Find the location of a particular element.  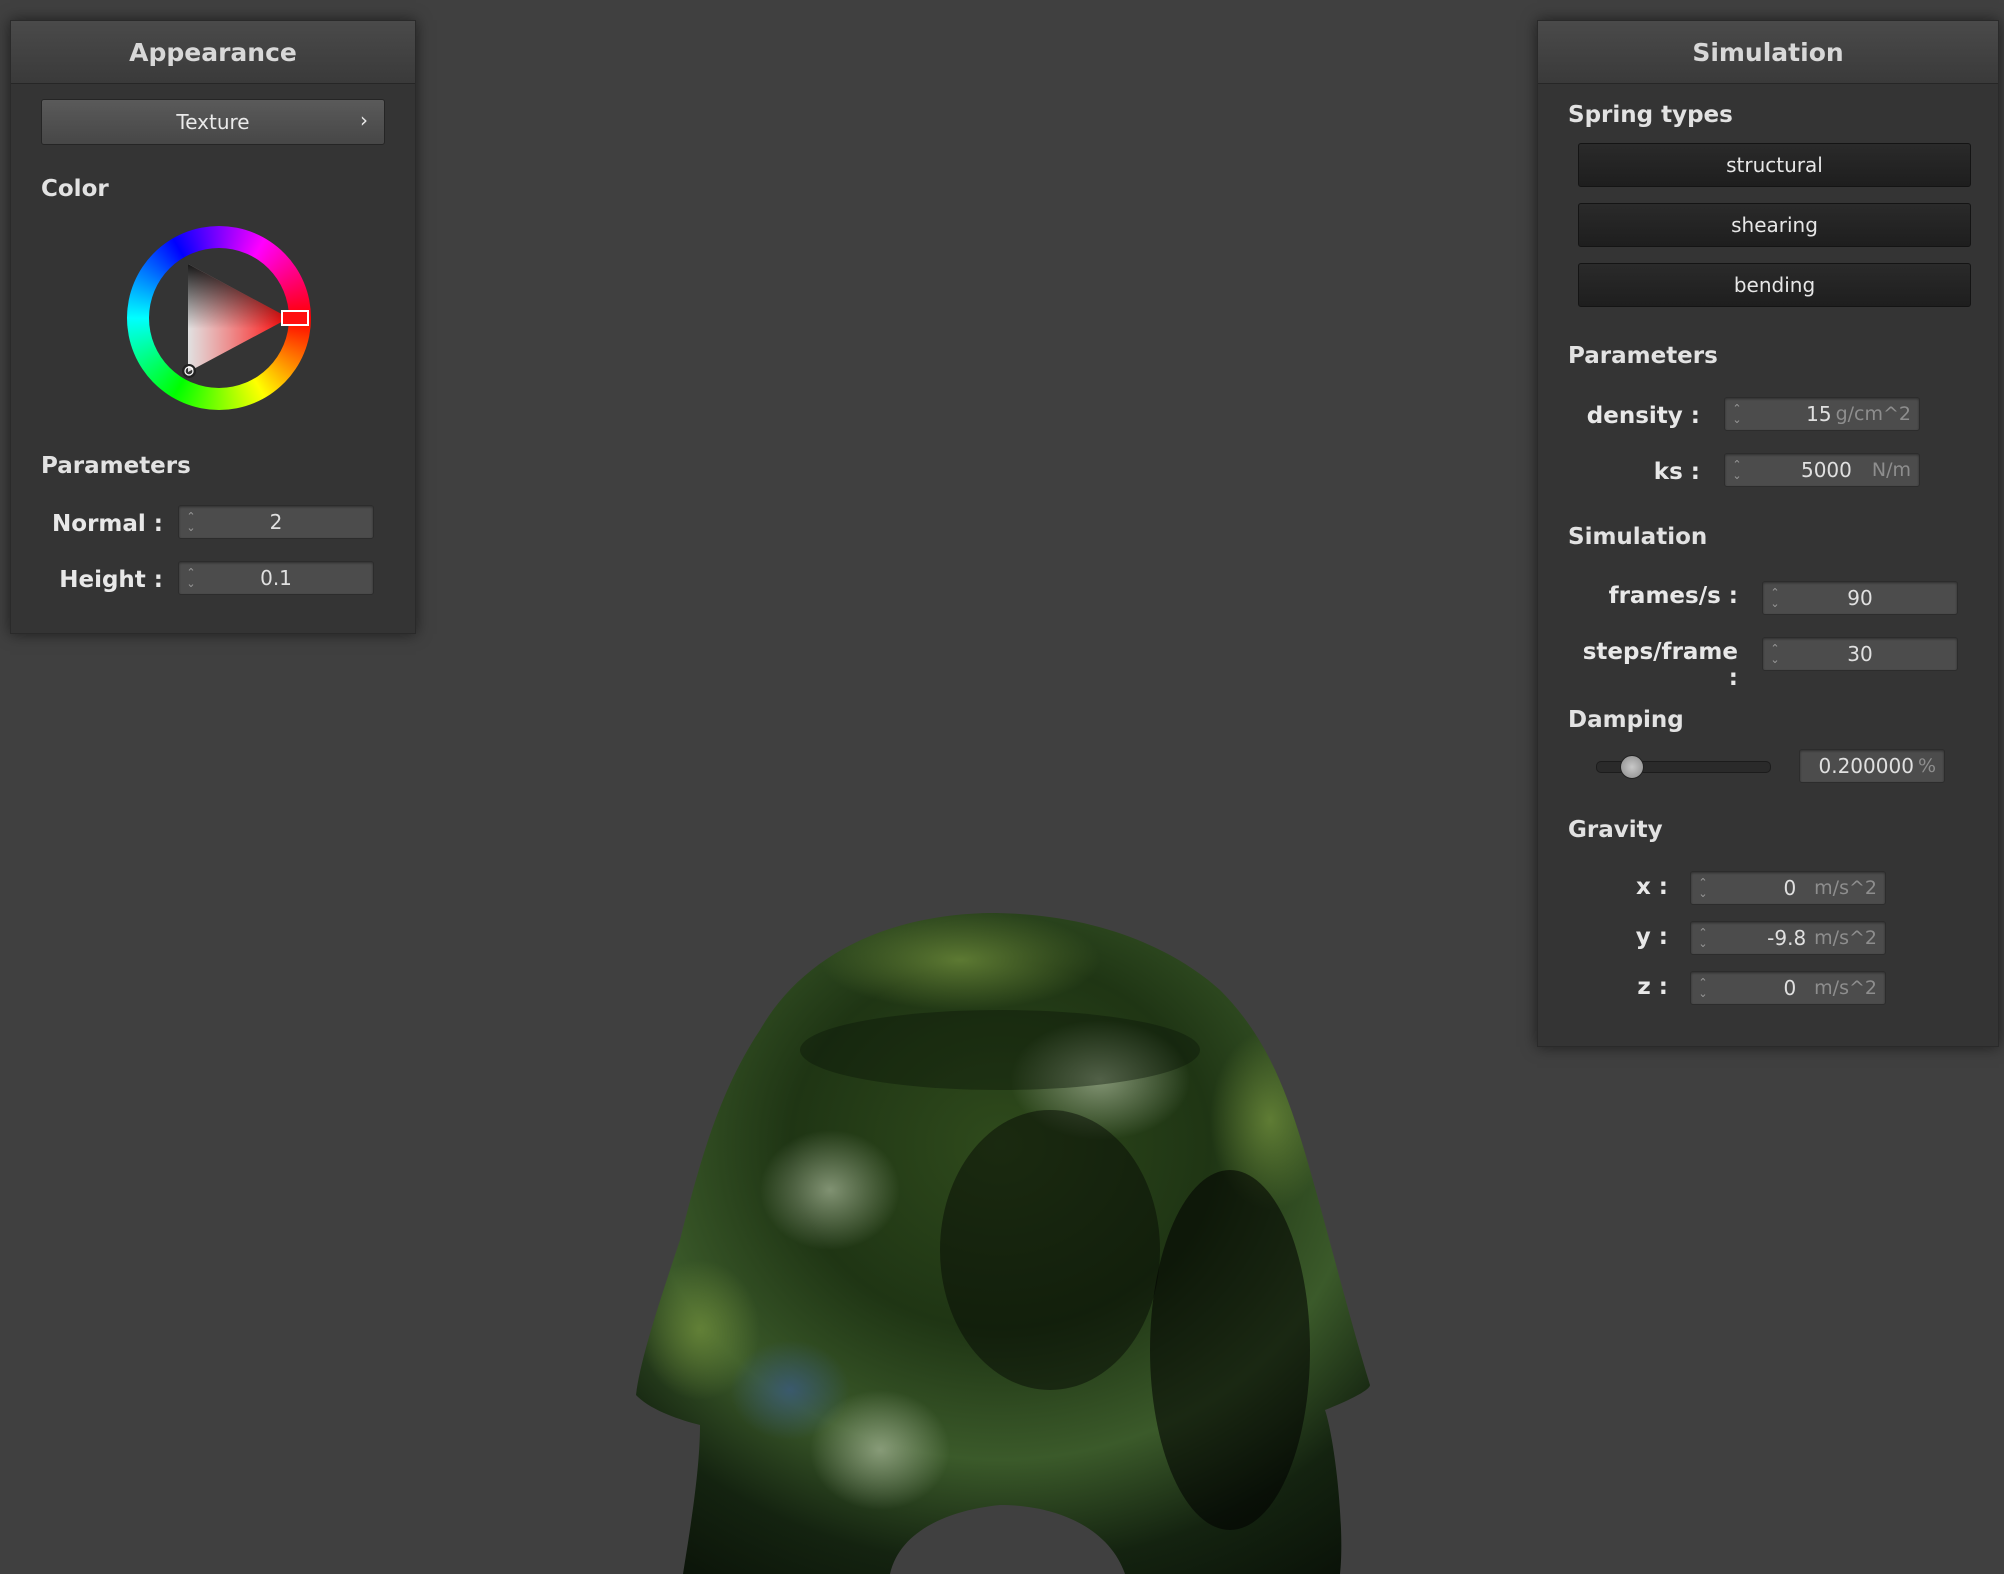

damping-slider-handle is located at coordinates (1632, 767).